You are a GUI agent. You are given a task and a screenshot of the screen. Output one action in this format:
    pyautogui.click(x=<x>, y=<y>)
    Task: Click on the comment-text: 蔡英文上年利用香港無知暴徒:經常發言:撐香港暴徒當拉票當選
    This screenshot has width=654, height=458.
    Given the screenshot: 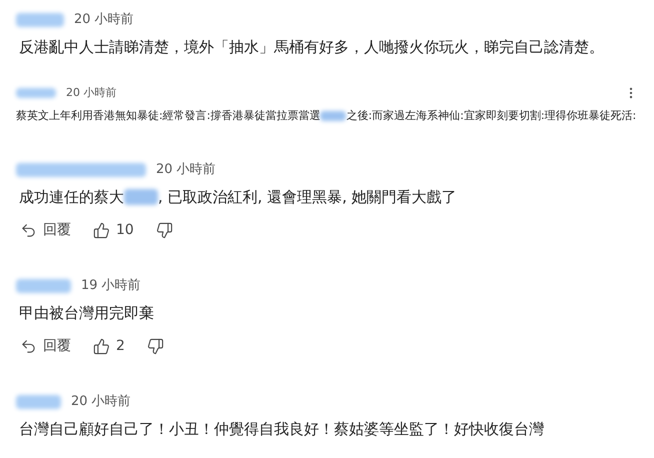 What is the action you would take?
    pyautogui.click(x=168, y=116)
    